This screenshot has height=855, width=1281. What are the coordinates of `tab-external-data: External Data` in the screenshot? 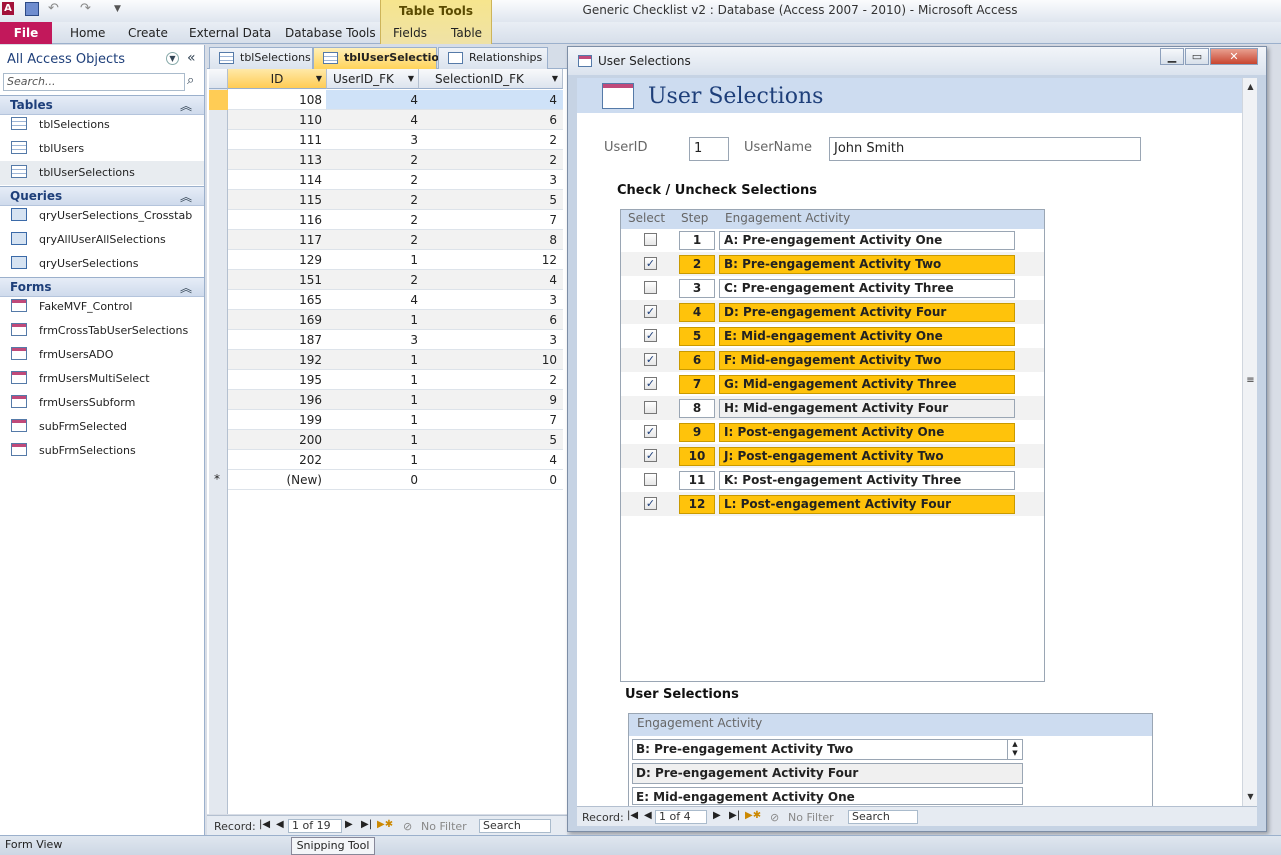 It's located at (230, 33).